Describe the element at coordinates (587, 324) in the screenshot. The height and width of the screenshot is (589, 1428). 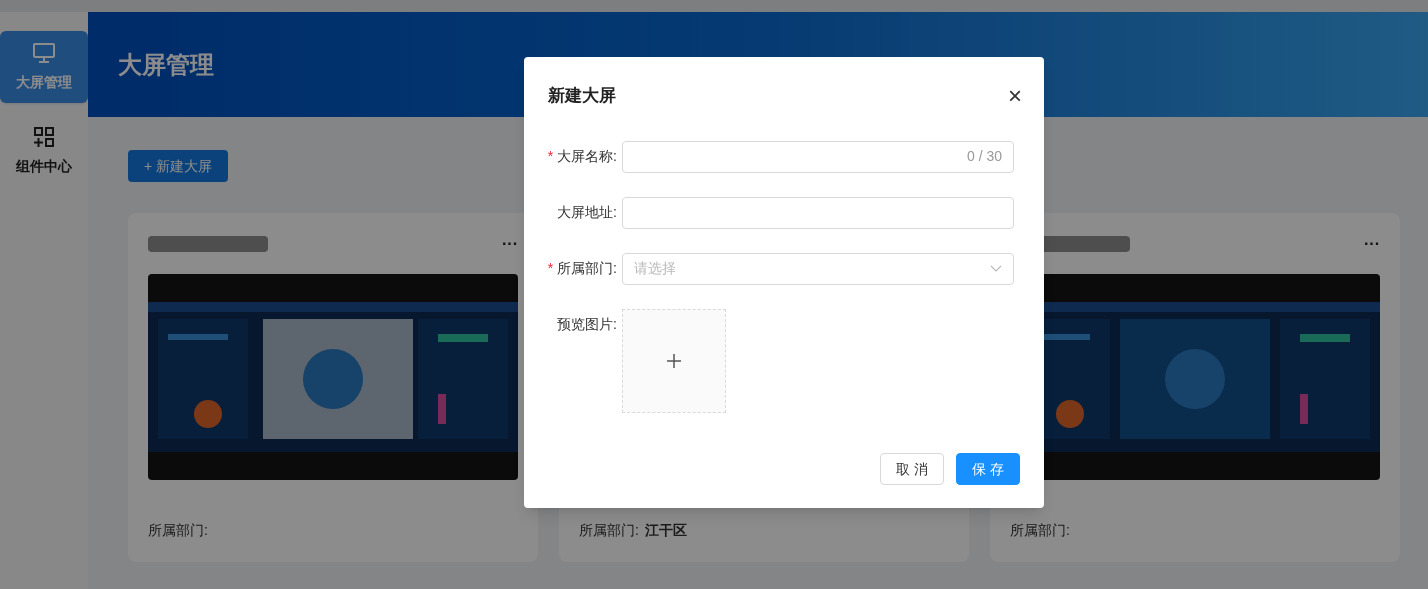
I see `field-label: 预览图片:` at that location.